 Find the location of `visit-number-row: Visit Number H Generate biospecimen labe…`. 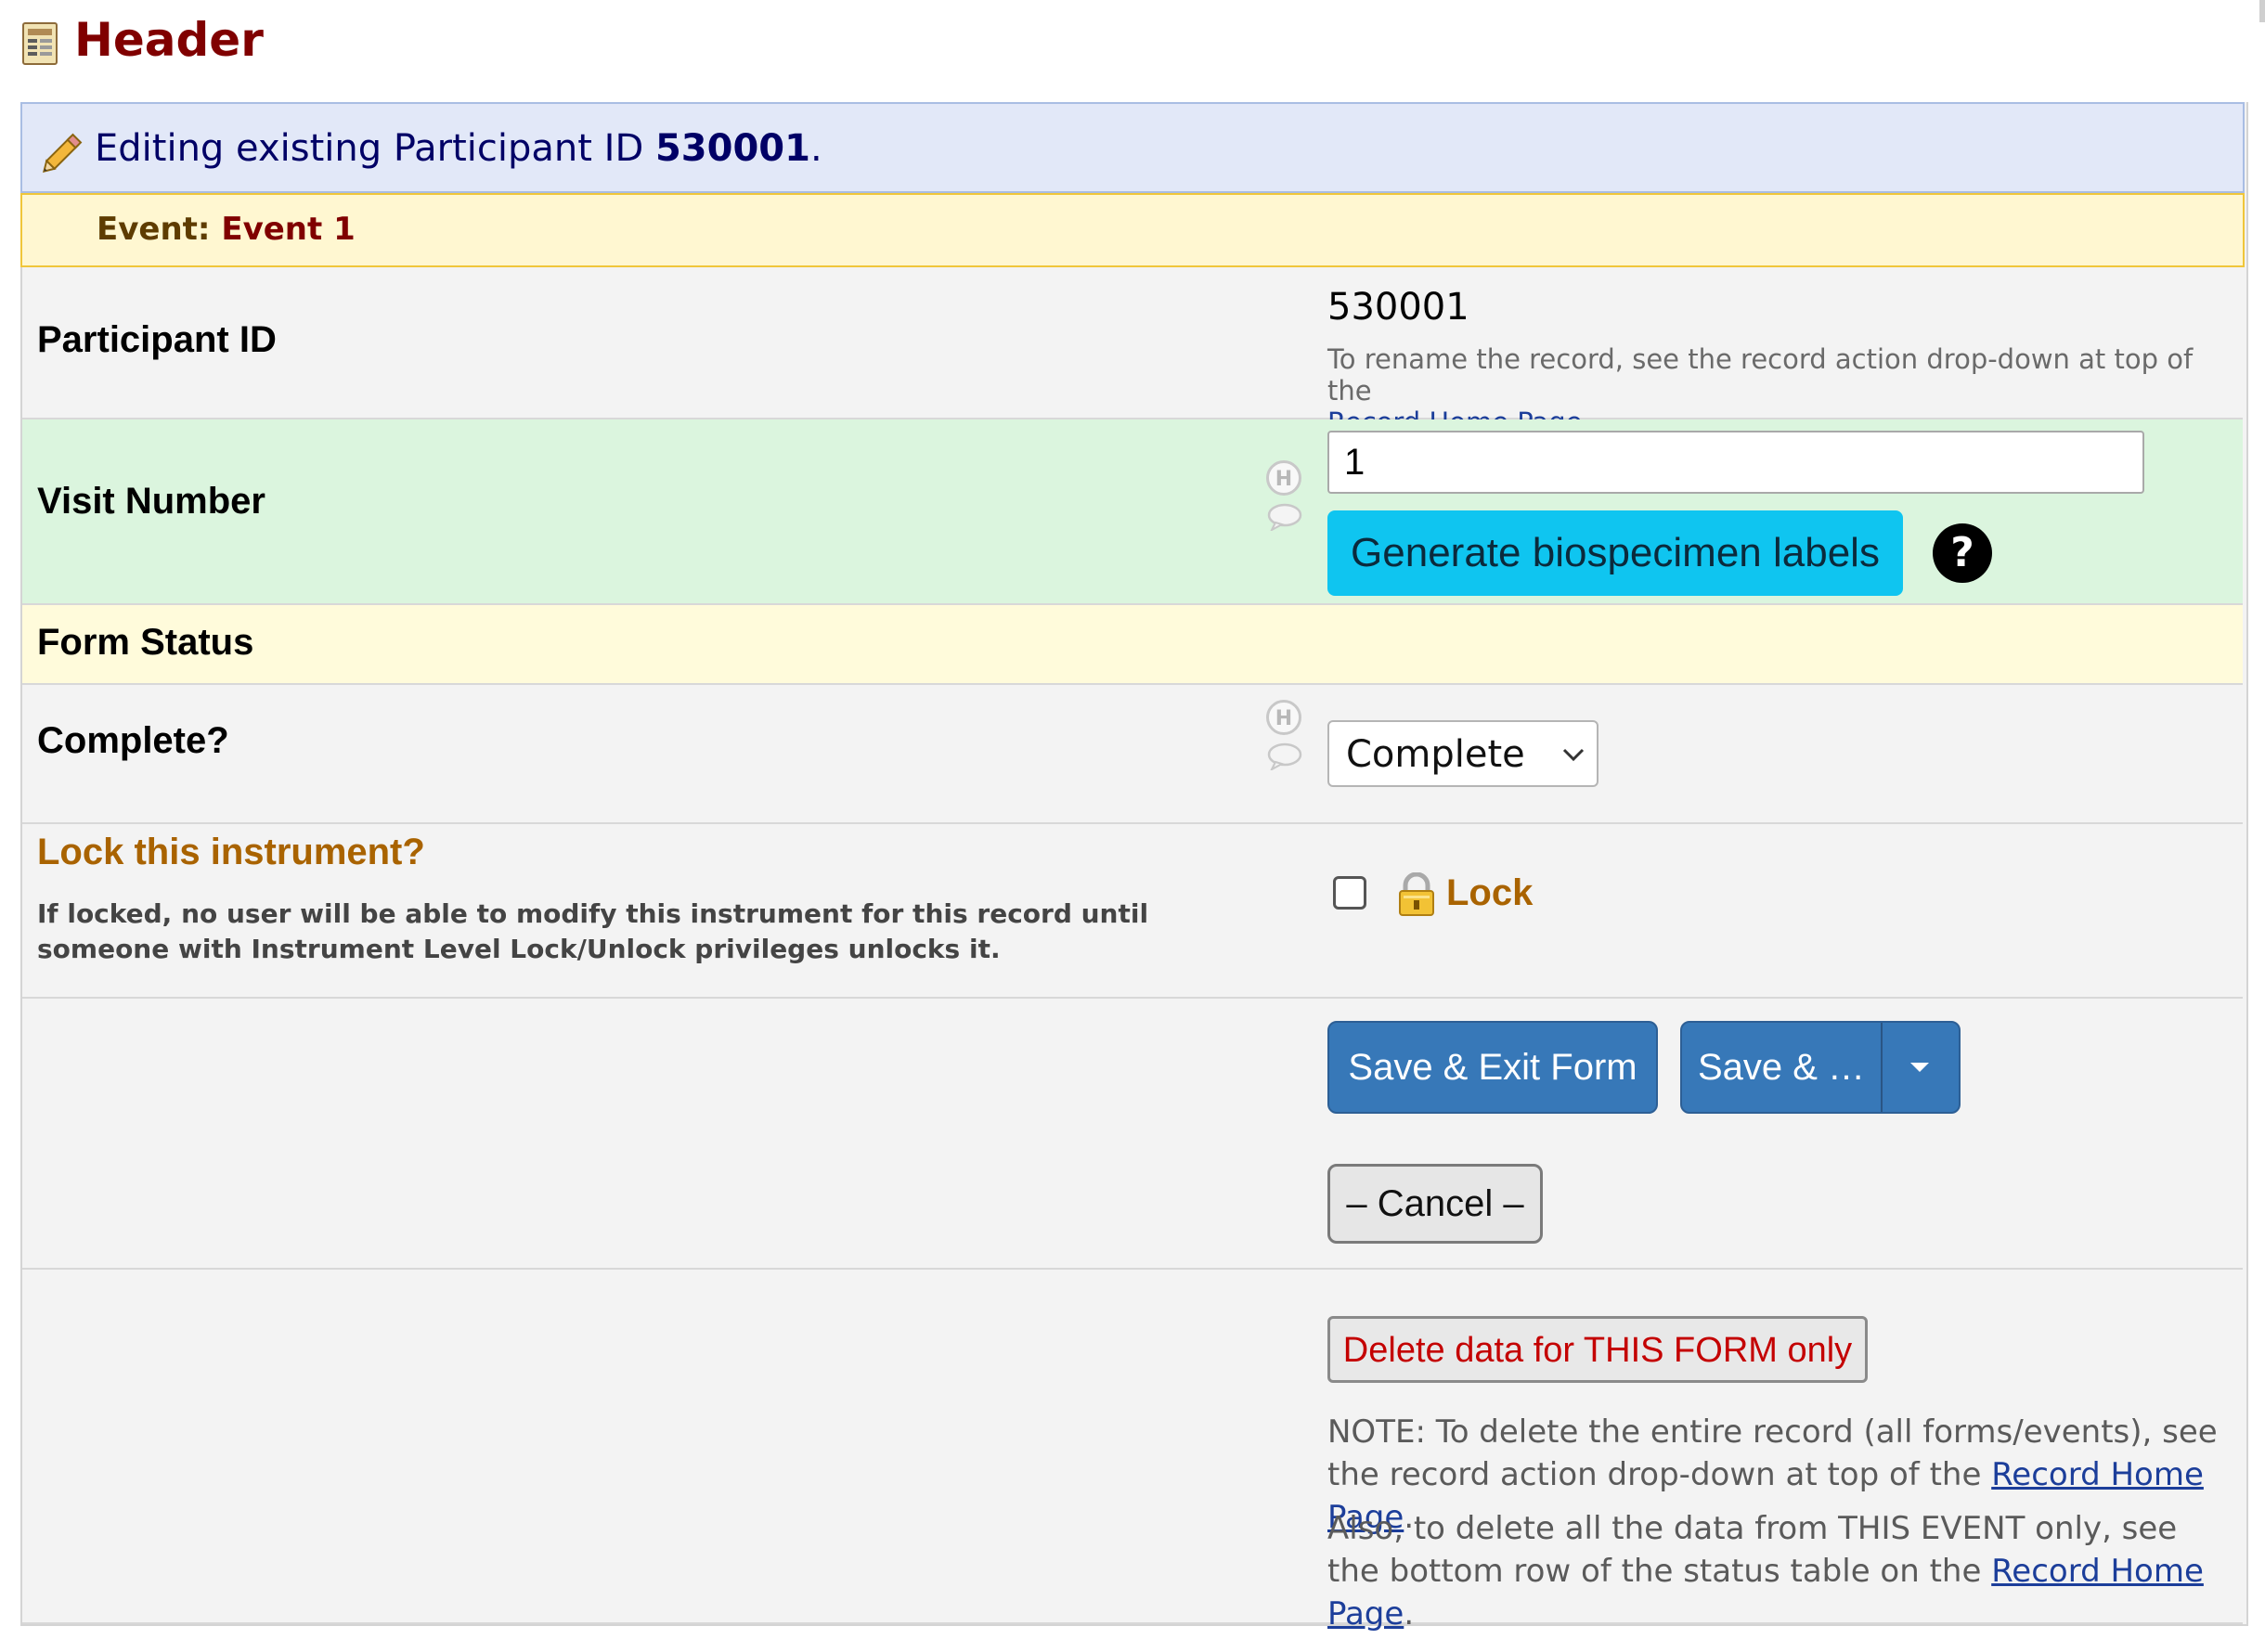

visit-number-row: Visit Number H Generate biospecimen labe… is located at coordinates (1132, 512).